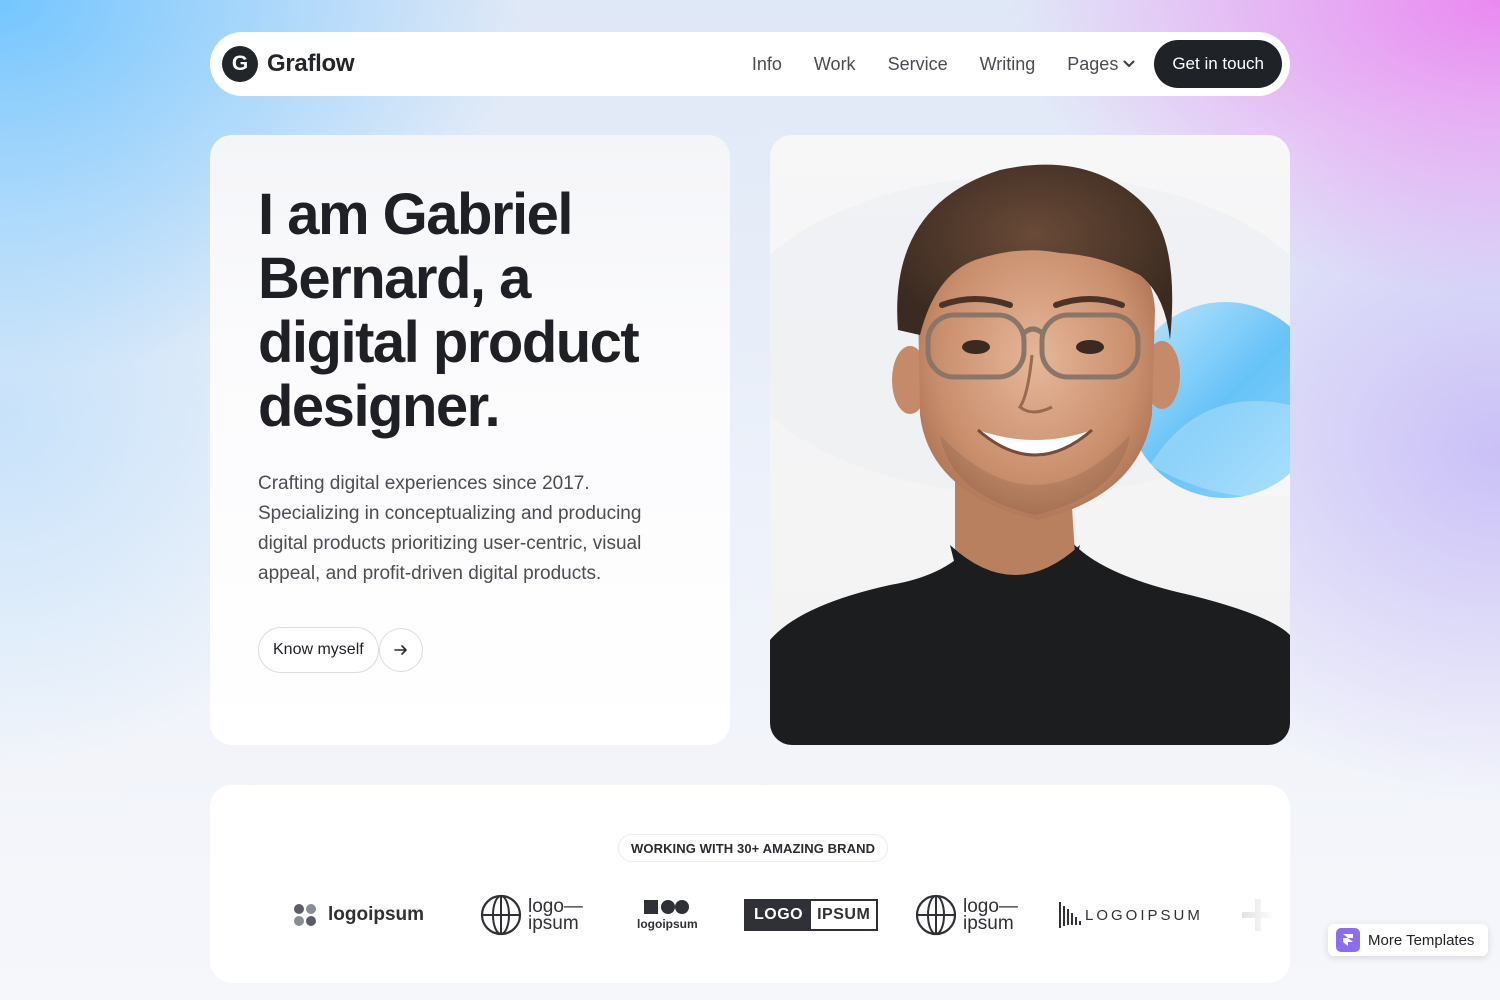 The width and height of the screenshot is (1500, 1000). What do you see at coordinates (1008, 64) in the screenshot?
I see `nav-item-writing: Writing` at bounding box center [1008, 64].